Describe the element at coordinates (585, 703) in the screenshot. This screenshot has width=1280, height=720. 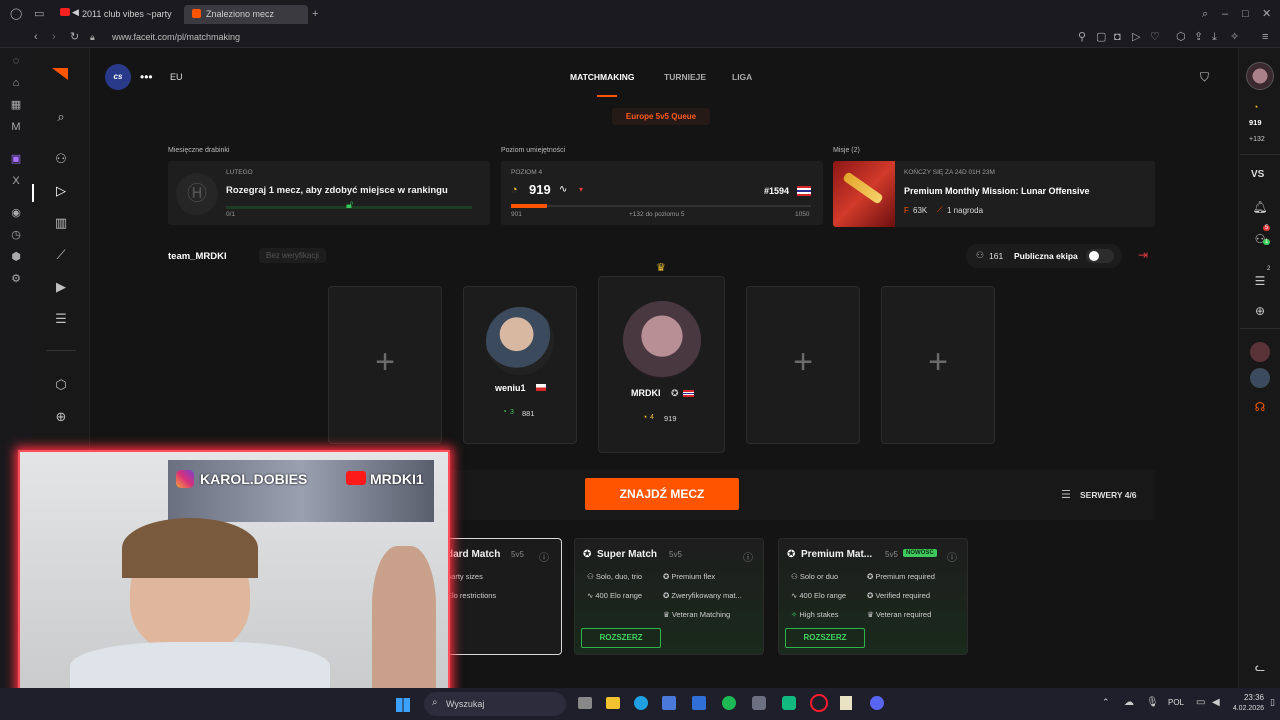
I see `task-view-icon` at that location.